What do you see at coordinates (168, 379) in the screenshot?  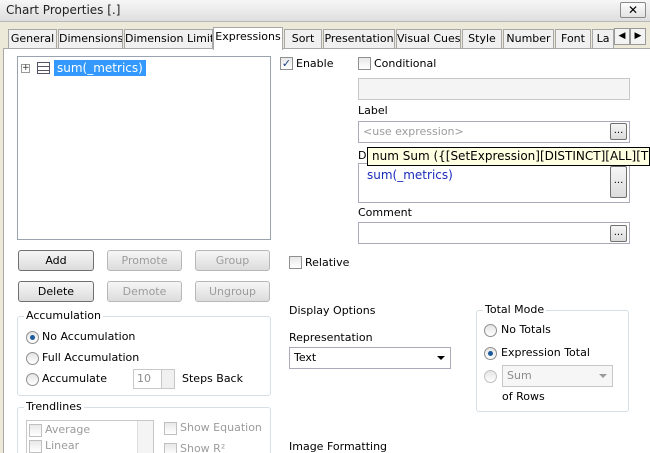 I see `steps-back-stepper` at bounding box center [168, 379].